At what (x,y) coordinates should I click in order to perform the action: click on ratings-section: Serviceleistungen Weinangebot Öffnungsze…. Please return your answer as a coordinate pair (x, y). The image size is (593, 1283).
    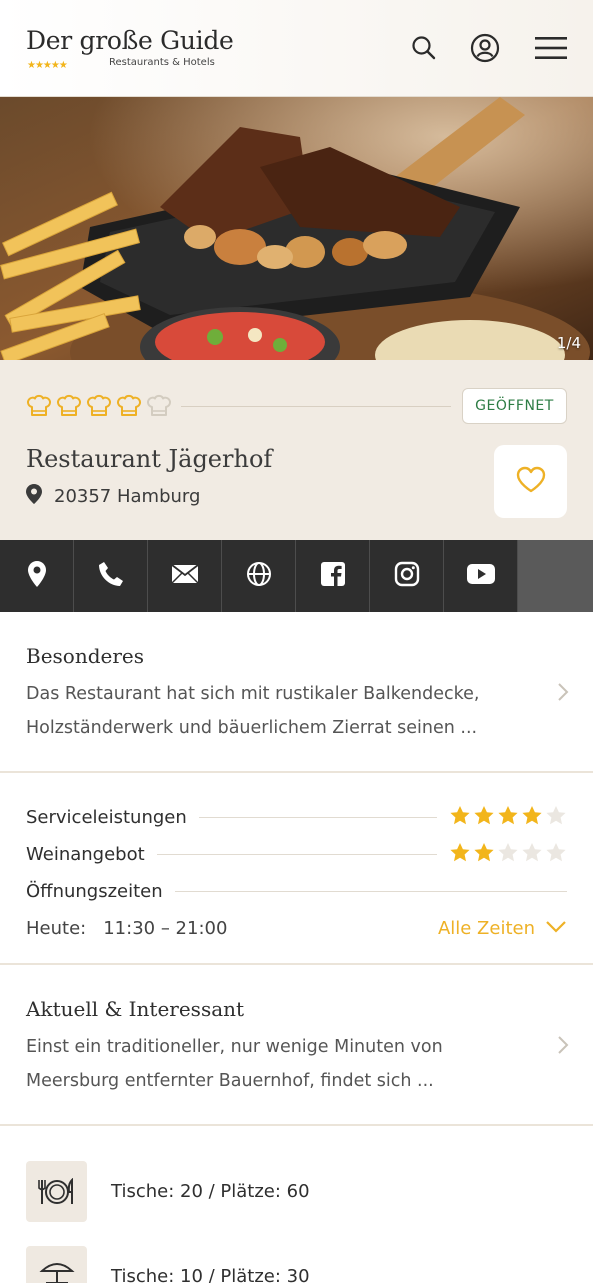
    Looking at the image, I should click on (296, 869).